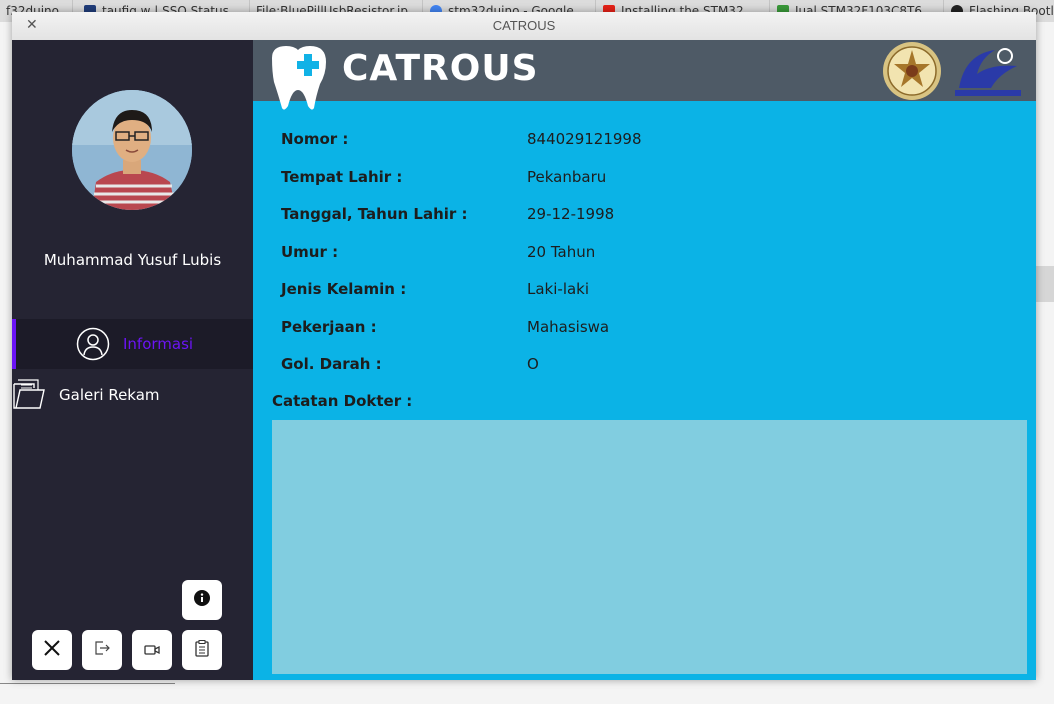 The width and height of the screenshot is (1054, 704). Describe the element at coordinates (568, 327) in the screenshot. I see `field-value-pekerjaan: Mahasiswa` at that location.